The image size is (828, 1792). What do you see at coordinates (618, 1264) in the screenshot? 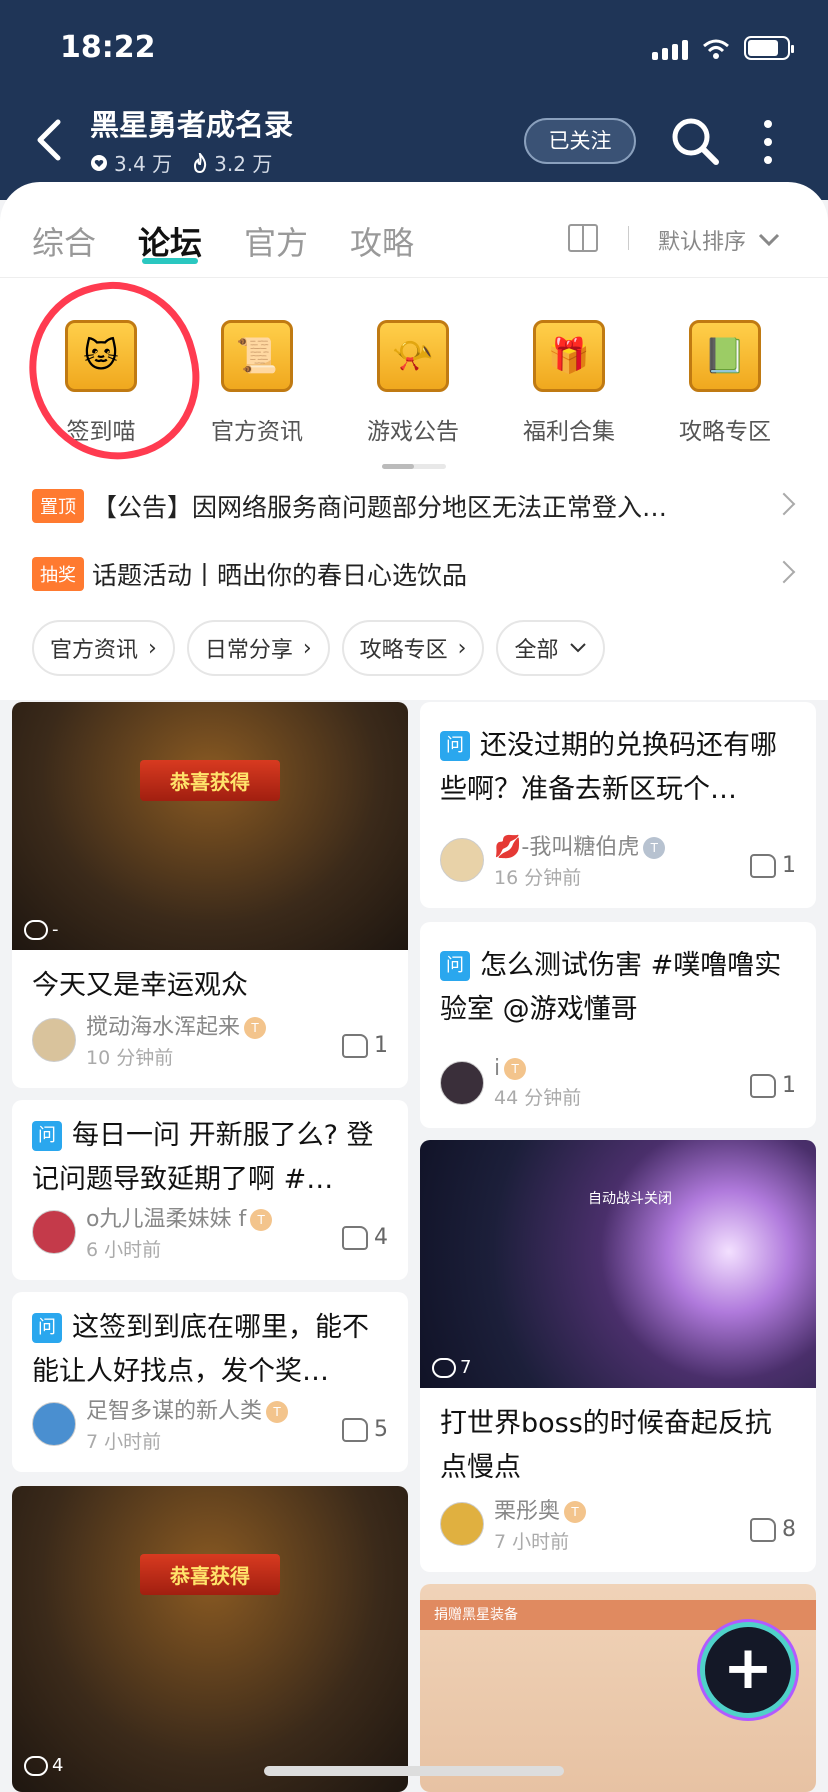
I see `post-image: 自动战斗关闭 7` at bounding box center [618, 1264].